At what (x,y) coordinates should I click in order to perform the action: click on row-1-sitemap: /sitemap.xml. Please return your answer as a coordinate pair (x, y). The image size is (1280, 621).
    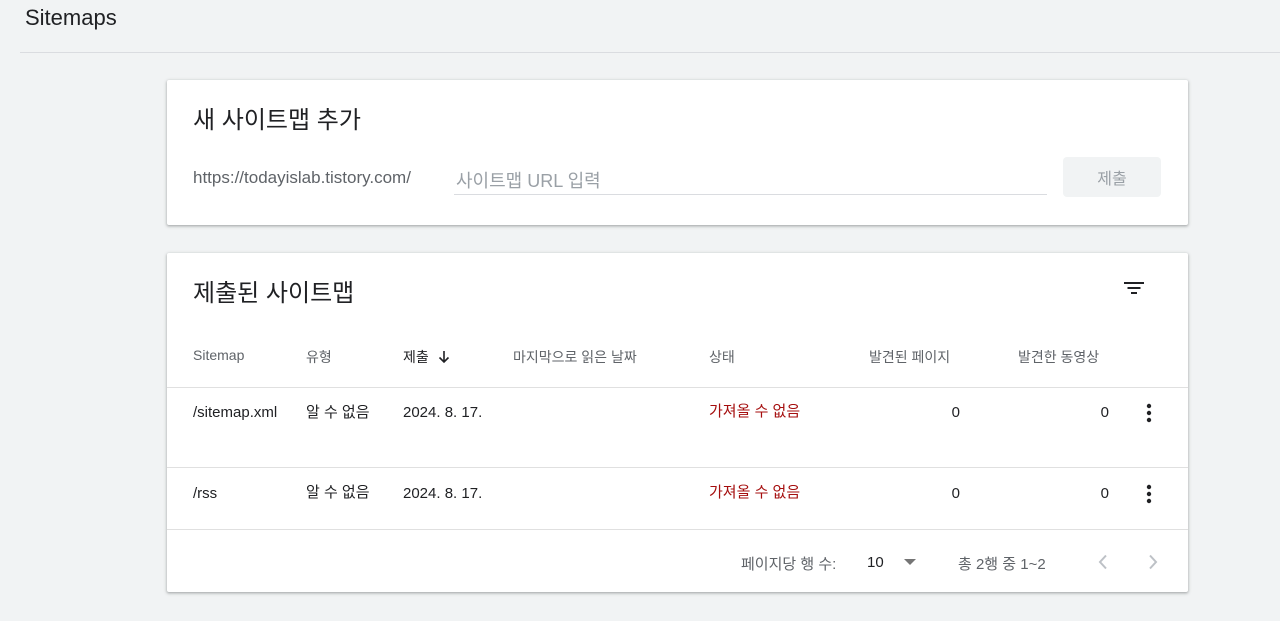
    Looking at the image, I should click on (238, 412).